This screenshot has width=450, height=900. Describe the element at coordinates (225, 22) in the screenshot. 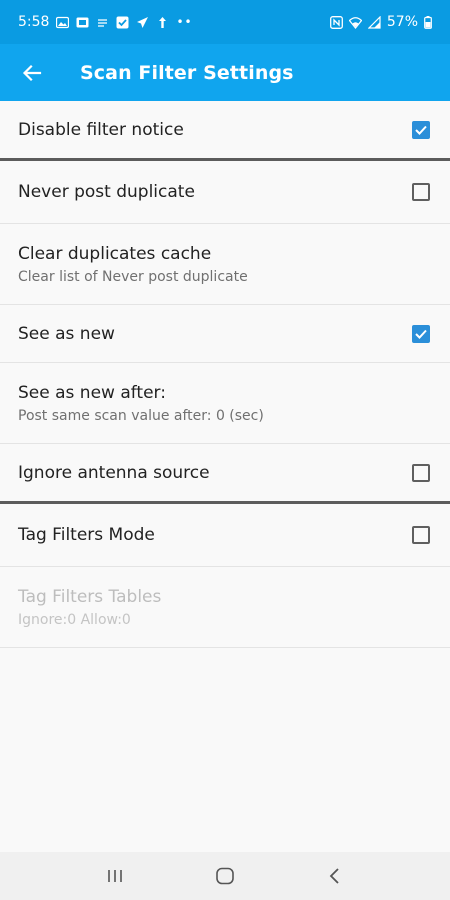

I see `status-bar: 5:58 •• 57%` at that location.